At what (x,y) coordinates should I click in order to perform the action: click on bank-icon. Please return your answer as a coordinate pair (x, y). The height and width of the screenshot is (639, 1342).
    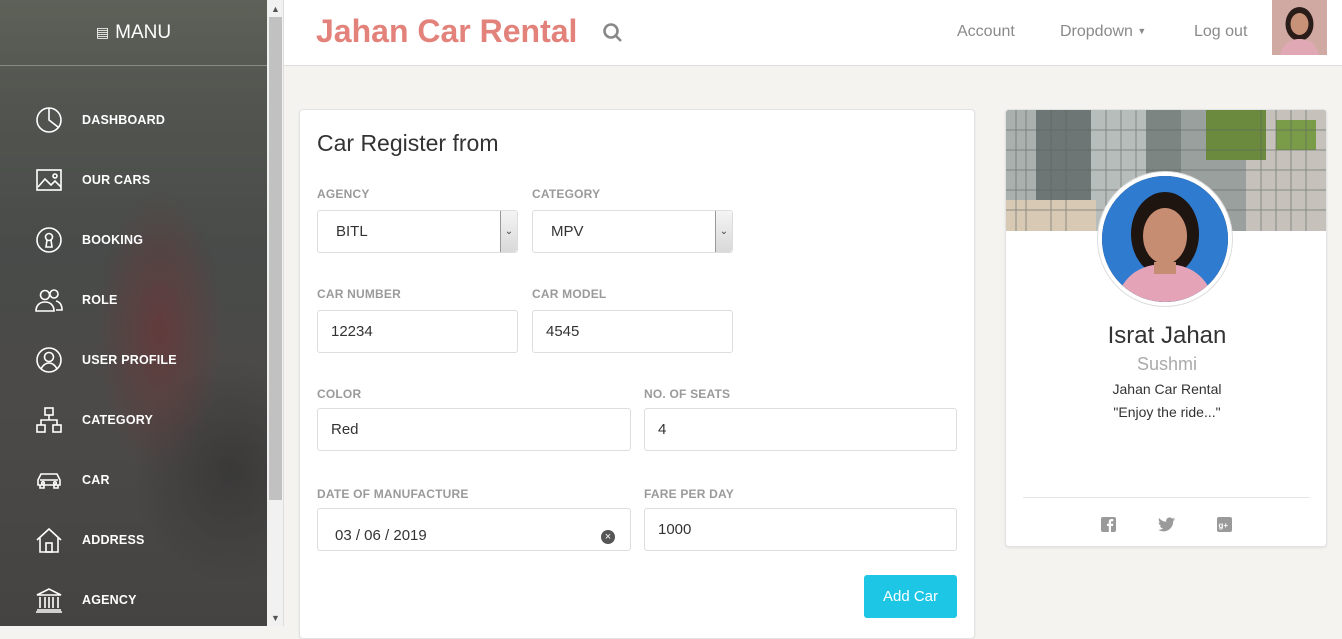
    Looking at the image, I should click on (49, 600).